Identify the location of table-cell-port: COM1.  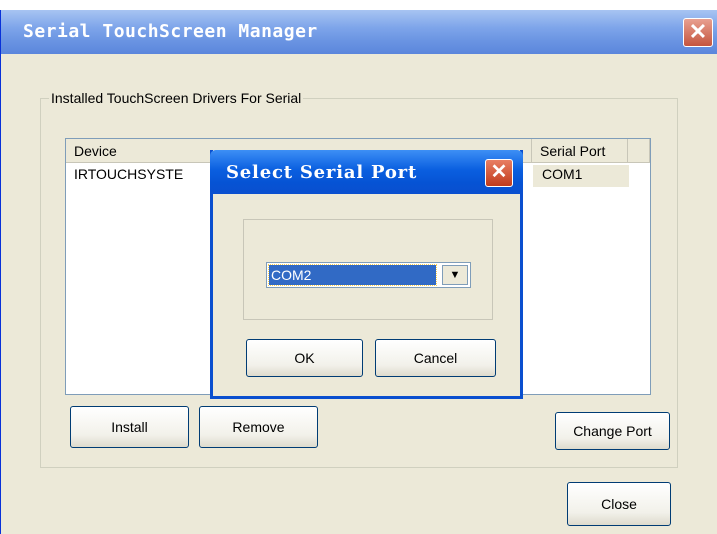
(562, 174).